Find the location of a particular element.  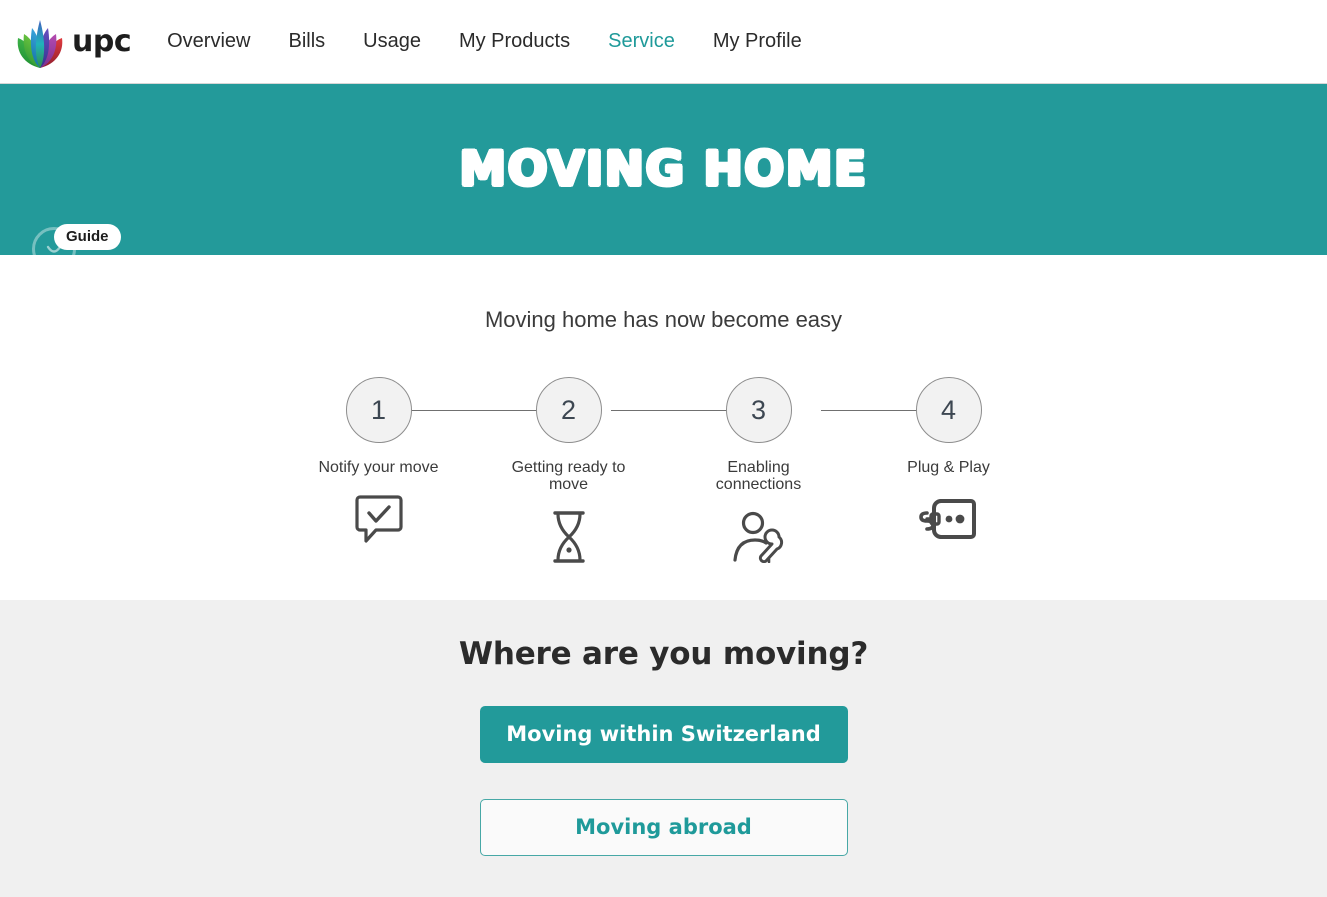

moving-abroad-button: Moving abroad is located at coordinates (663, 827).